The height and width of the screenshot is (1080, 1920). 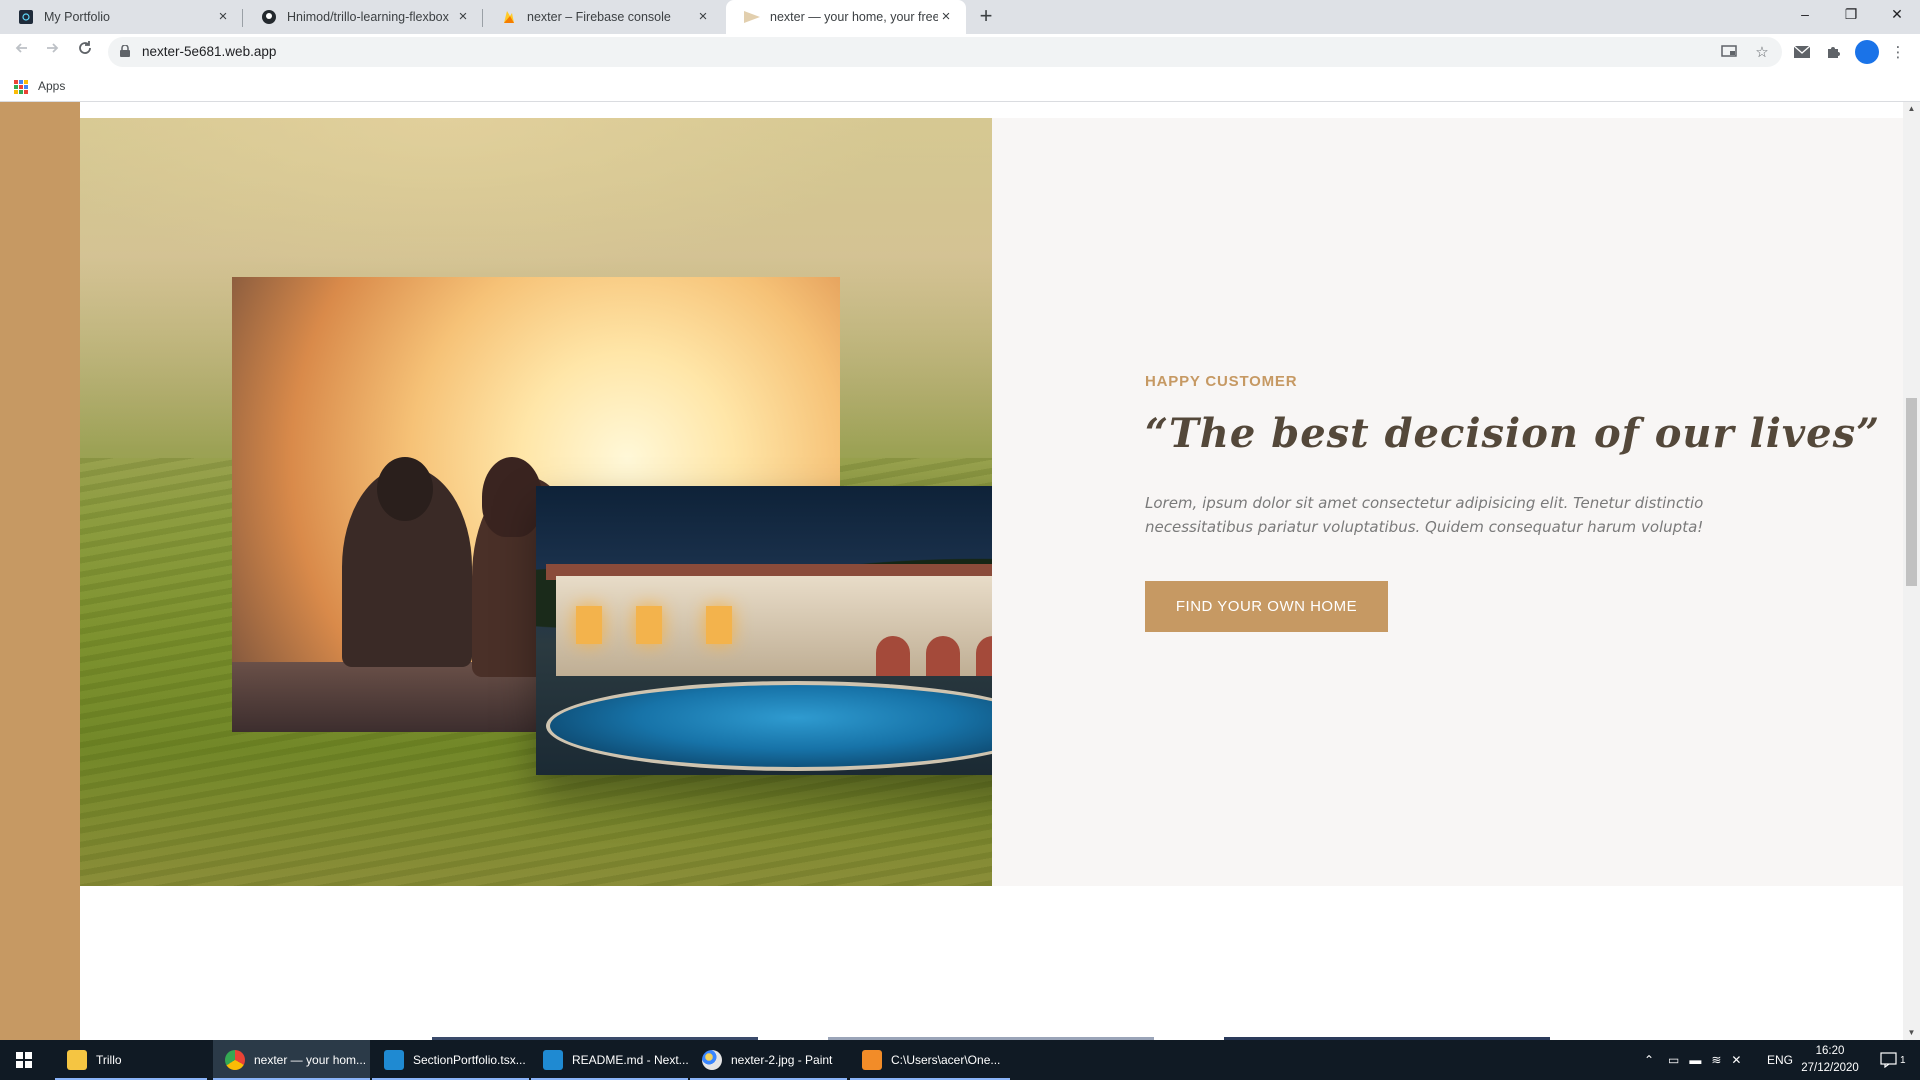 I want to click on tab-github: Hnimod/trillo-learning-flexbox ×, so click(x=363, y=17).